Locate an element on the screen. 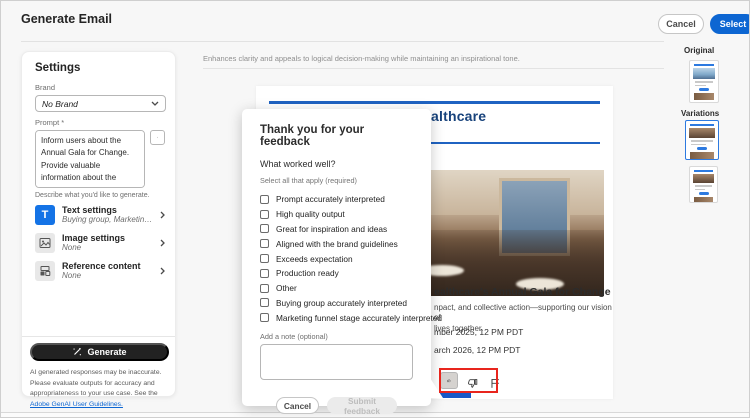 This screenshot has height=418, width=750. feedback-option: Exceeds expectation is located at coordinates (336, 258).